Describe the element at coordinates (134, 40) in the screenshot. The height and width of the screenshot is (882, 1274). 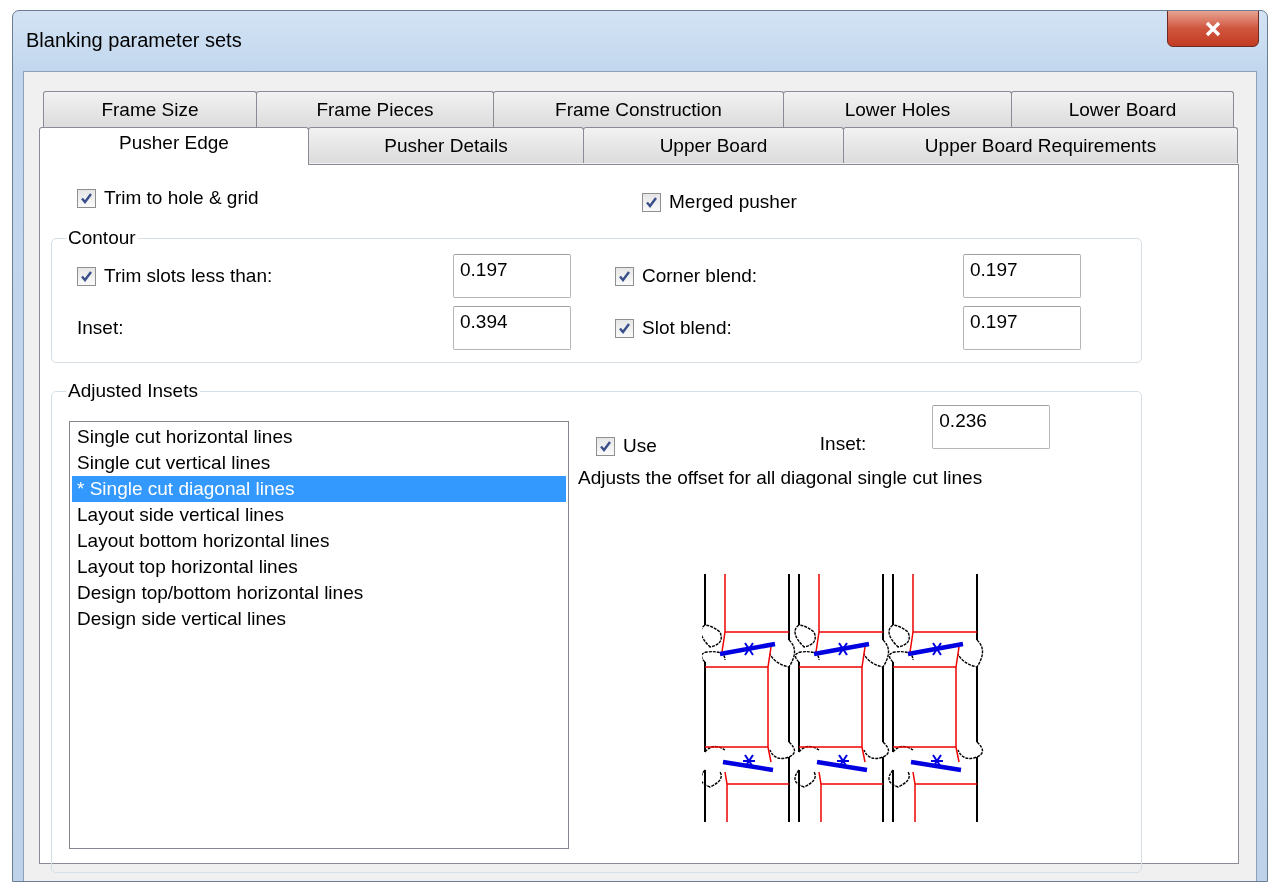
I see `window-title: Blanking parameter sets` at that location.